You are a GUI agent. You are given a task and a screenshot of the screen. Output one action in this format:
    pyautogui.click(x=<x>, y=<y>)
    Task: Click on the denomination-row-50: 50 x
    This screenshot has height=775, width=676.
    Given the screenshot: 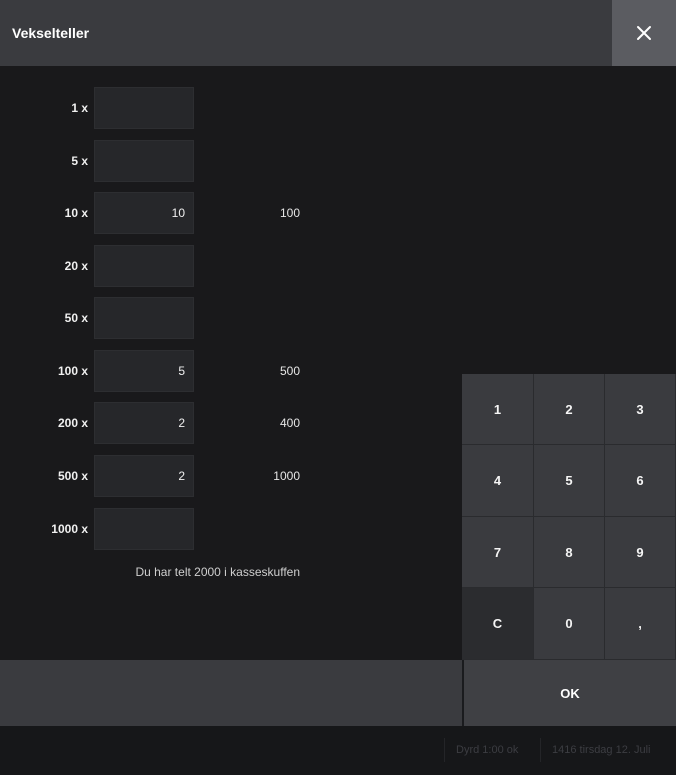 What is the action you would take?
    pyautogui.click(x=165, y=318)
    